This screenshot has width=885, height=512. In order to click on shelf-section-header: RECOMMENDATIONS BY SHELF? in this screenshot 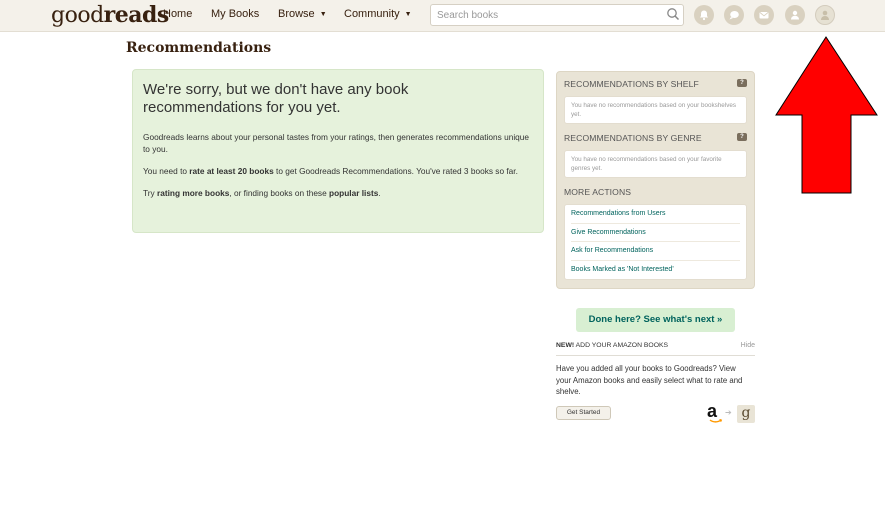, I will do `click(655, 85)`.